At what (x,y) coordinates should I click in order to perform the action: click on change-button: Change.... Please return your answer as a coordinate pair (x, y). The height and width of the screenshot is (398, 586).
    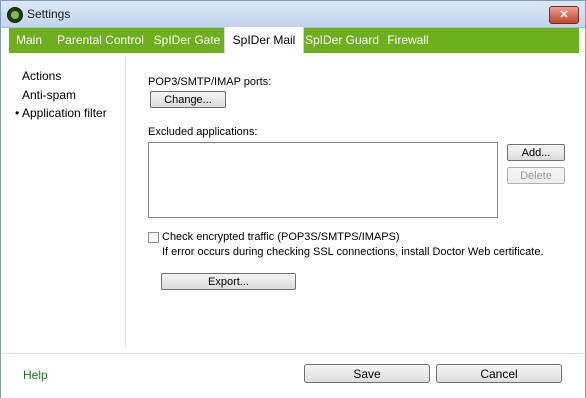
    Looking at the image, I should click on (188, 99).